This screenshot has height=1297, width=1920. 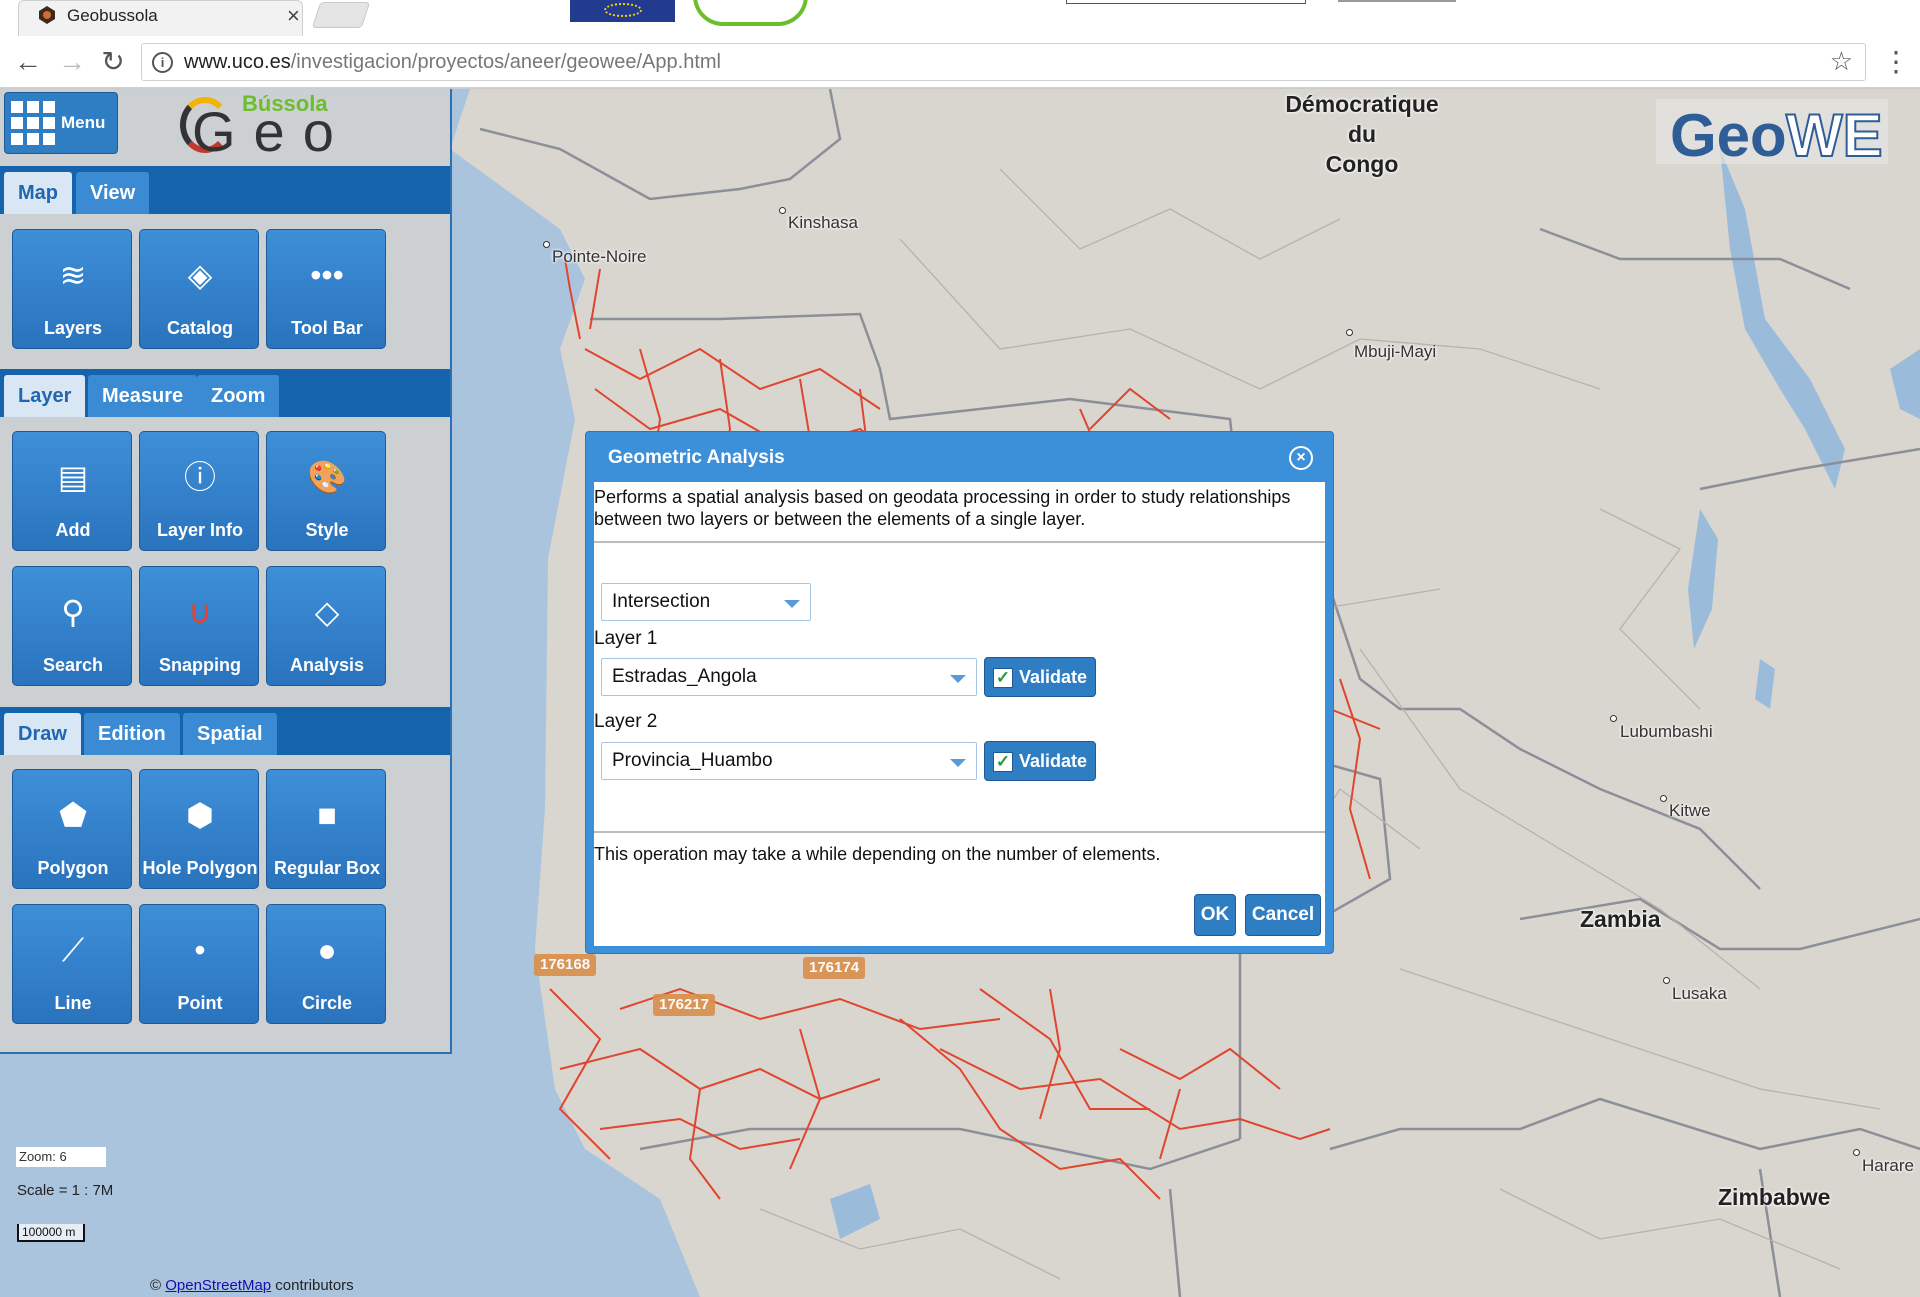 What do you see at coordinates (1699, 993) in the screenshot?
I see `place-lusaka: Lusaka` at bounding box center [1699, 993].